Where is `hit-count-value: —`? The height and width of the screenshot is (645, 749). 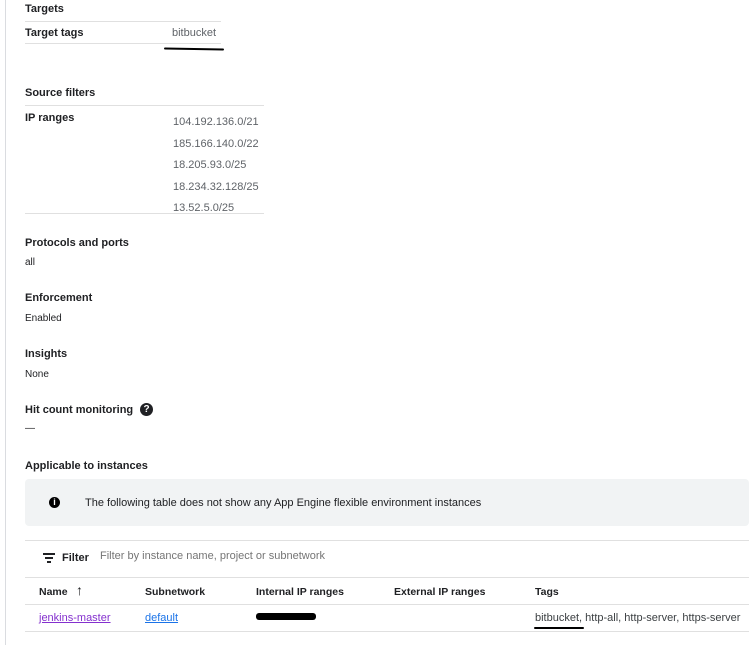
hit-count-value: — is located at coordinates (30, 428).